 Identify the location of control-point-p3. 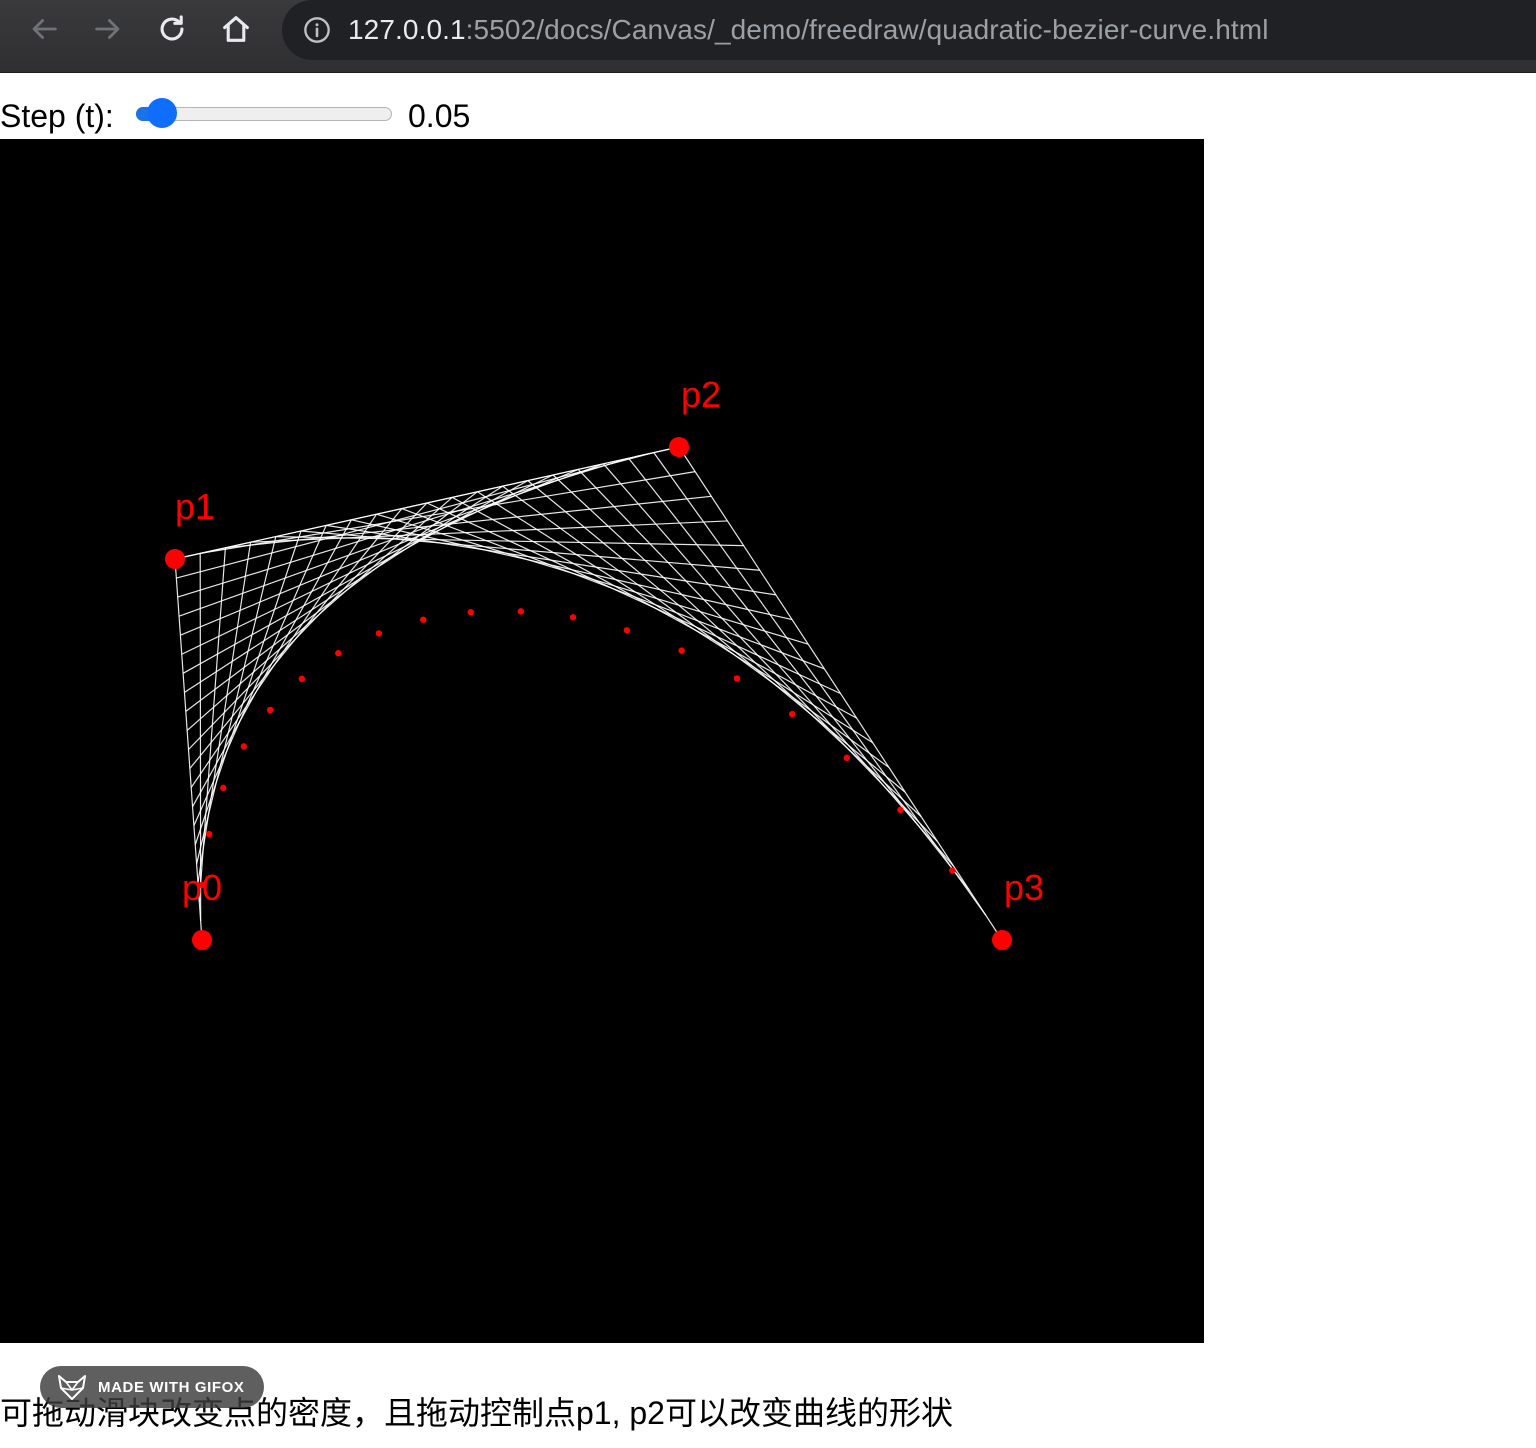
(1002, 940).